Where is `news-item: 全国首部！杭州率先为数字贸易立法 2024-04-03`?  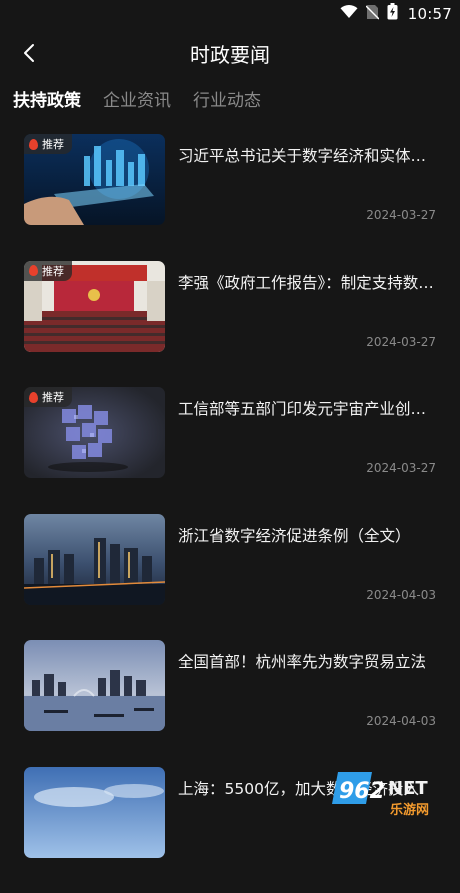
news-item: 全国首部！杭州率先为数字贸易立法 2024-04-03 is located at coordinates (230, 703).